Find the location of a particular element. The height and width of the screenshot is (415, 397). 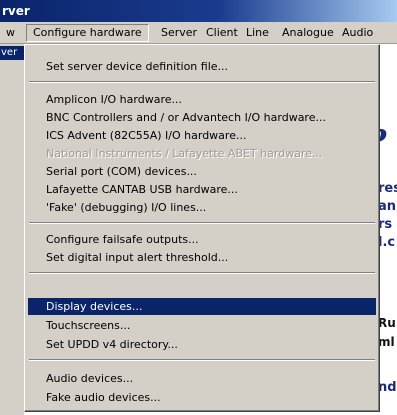

background-text-fragment: res is located at coordinates (387, 188).